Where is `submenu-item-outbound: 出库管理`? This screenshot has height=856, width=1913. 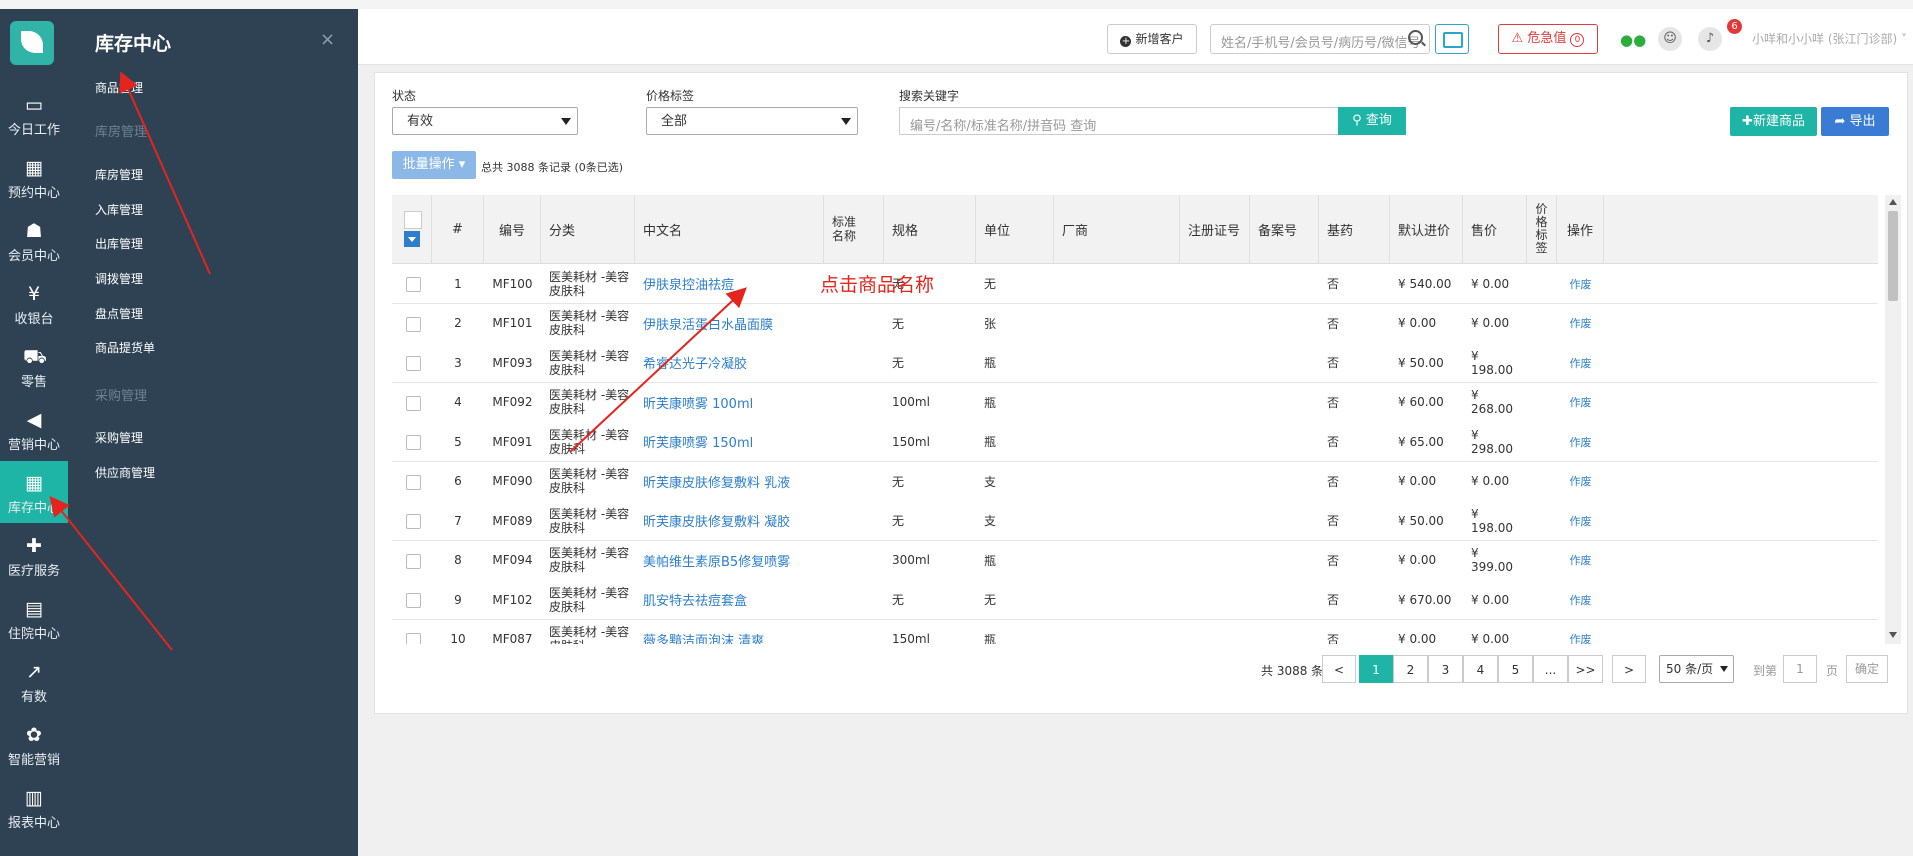
submenu-item-outbound: 出库管理 is located at coordinates (119, 243).